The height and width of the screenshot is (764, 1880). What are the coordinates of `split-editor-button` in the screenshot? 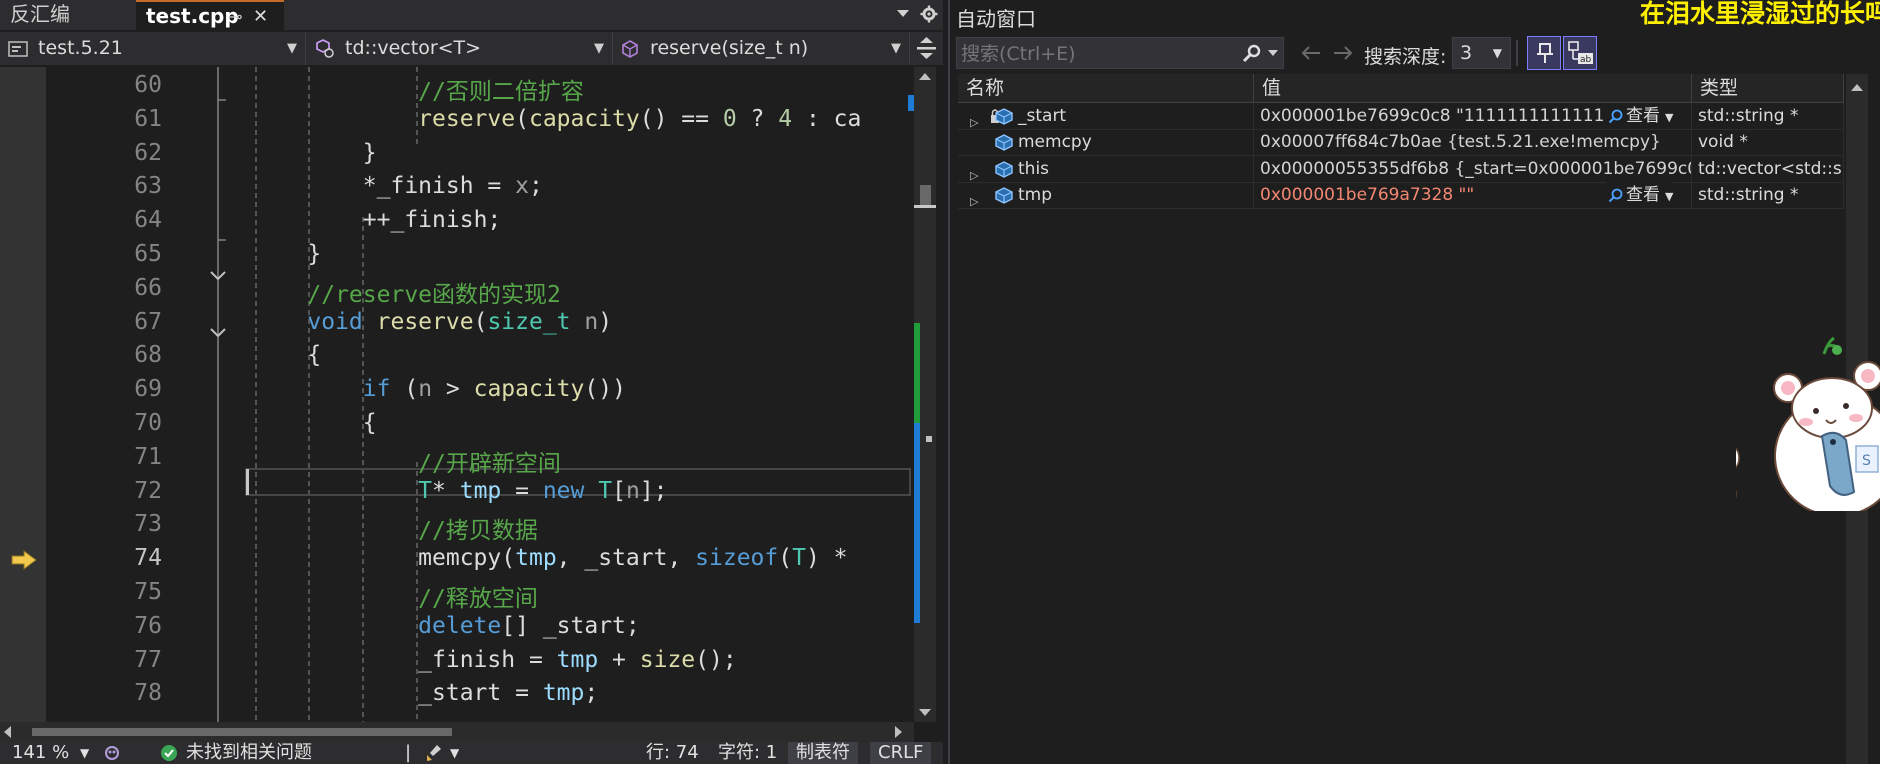 It's located at (926, 48).